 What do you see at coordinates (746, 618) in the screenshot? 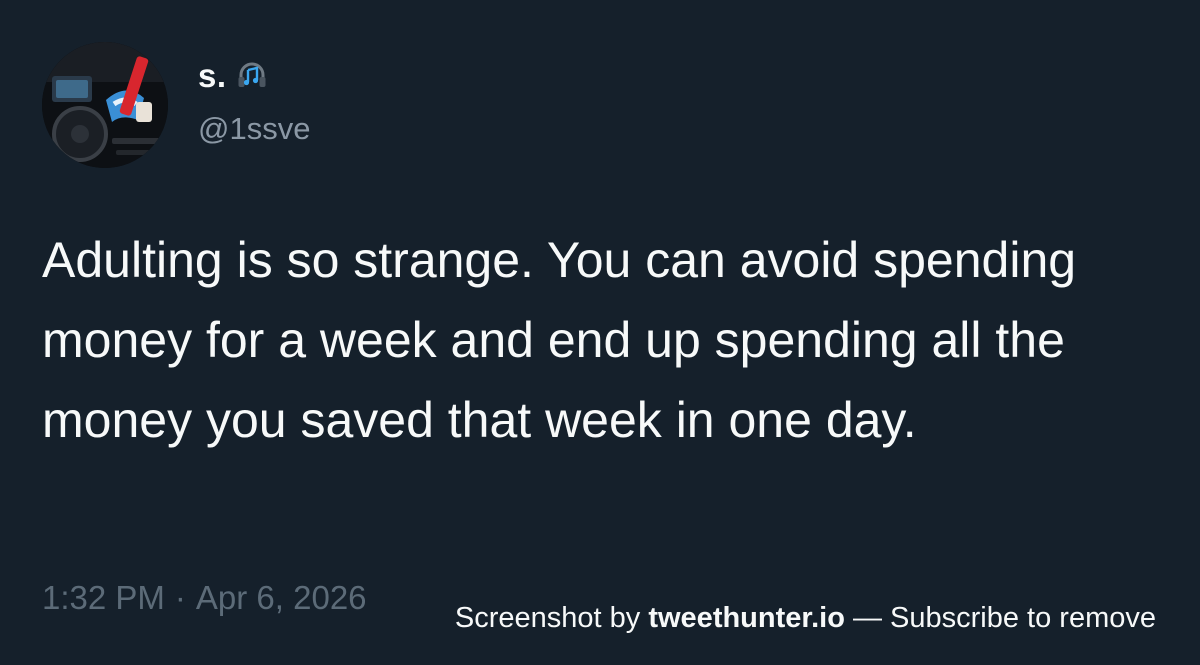
I see `watermark-brand: tweethunter.io` at bounding box center [746, 618].